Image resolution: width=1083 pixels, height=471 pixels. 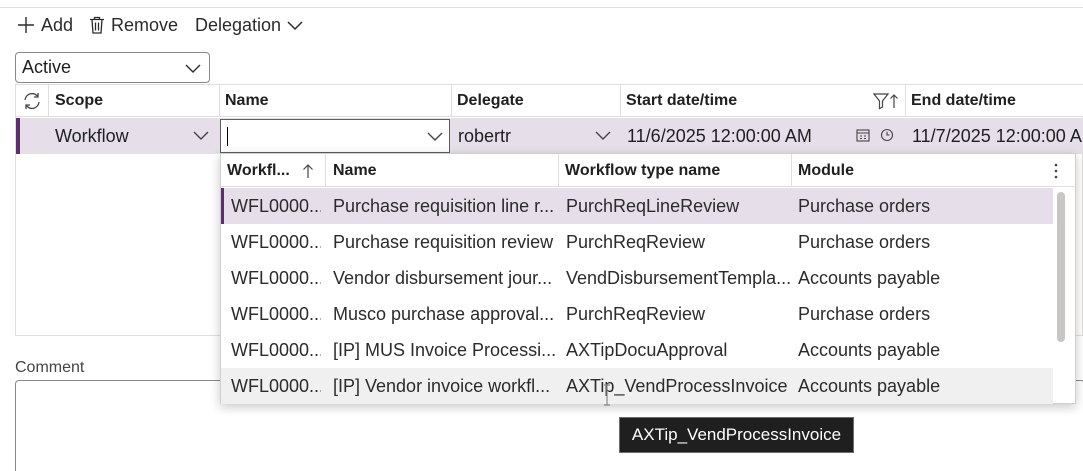 What do you see at coordinates (677, 385) in the screenshot?
I see `lookup-type: AXTip_VendProcessInvoice` at bounding box center [677, 385].